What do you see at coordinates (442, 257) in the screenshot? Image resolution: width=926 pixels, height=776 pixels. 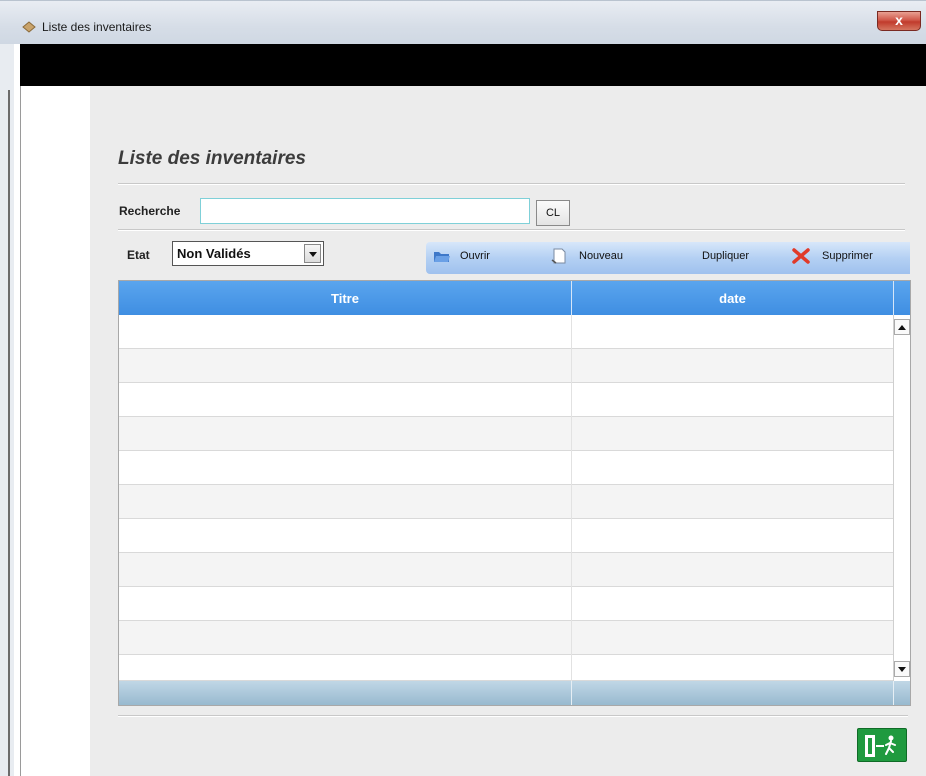 I see `folder-open-icon` at bounding box center [442, 257].